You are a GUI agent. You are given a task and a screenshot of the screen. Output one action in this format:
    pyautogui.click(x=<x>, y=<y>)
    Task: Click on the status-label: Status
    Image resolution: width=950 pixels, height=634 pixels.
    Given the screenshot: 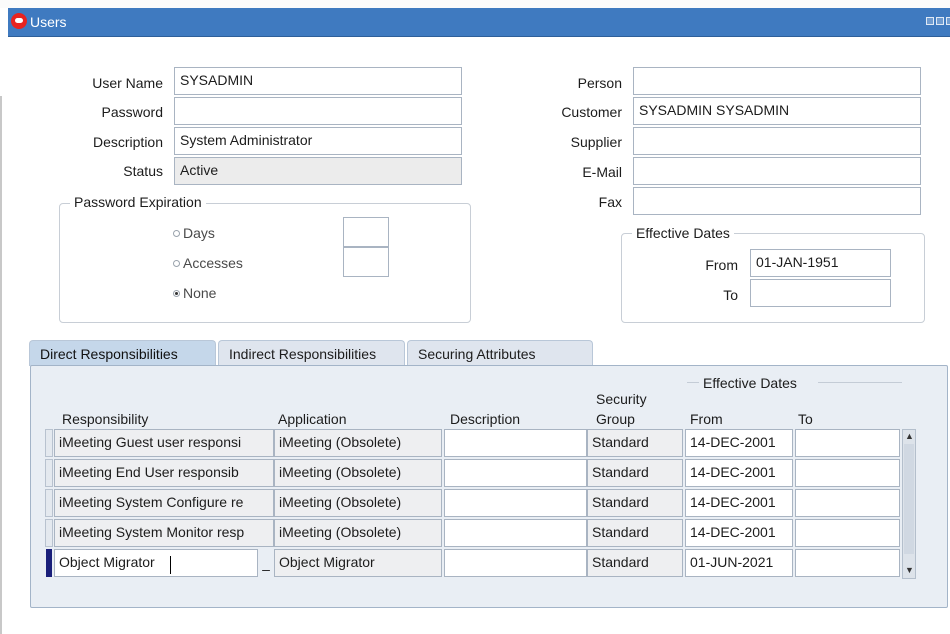 What is the action you would take?
    pyautogui.click(x=143, y=171)
    